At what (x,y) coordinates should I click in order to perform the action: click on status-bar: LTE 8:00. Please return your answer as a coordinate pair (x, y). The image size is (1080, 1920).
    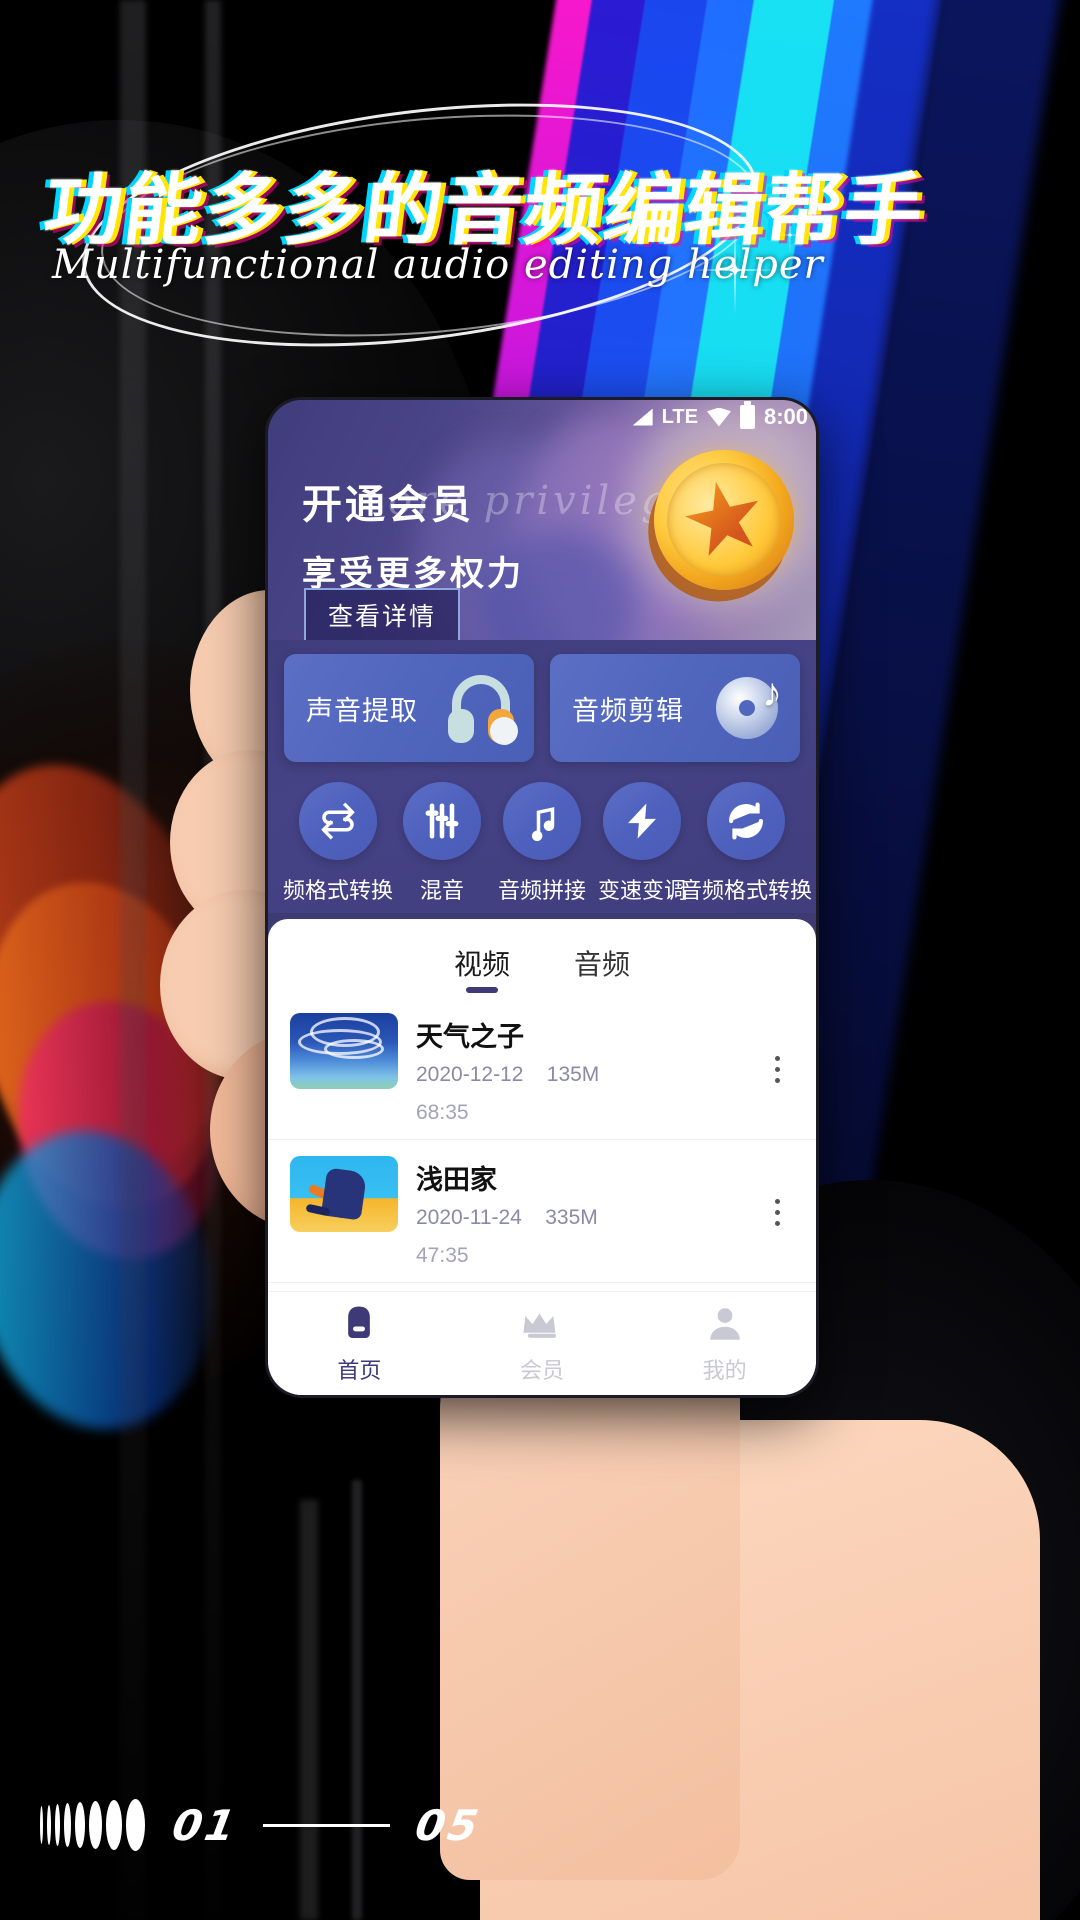
    Looking at the image, I should click on (542, 417).